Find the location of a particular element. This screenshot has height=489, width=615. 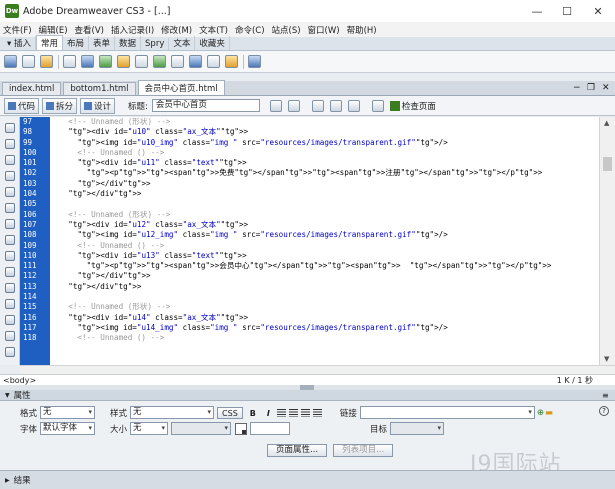

script-icon is located at coordinates (213, 61).